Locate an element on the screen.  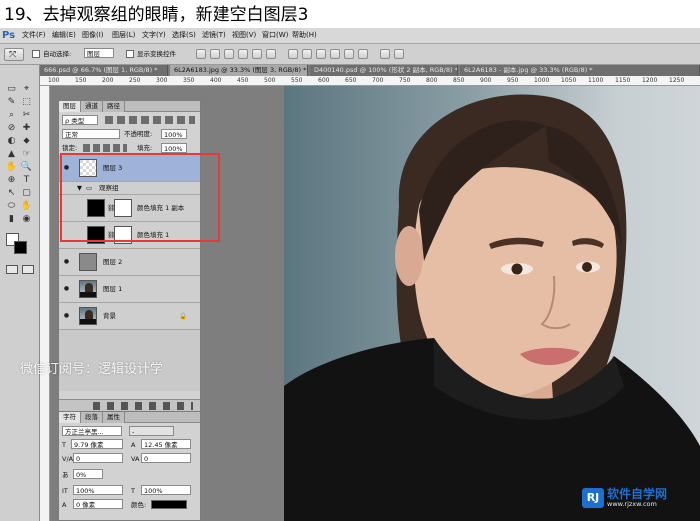
ruler-label-4: 300 is located at coordinates (162, 80).